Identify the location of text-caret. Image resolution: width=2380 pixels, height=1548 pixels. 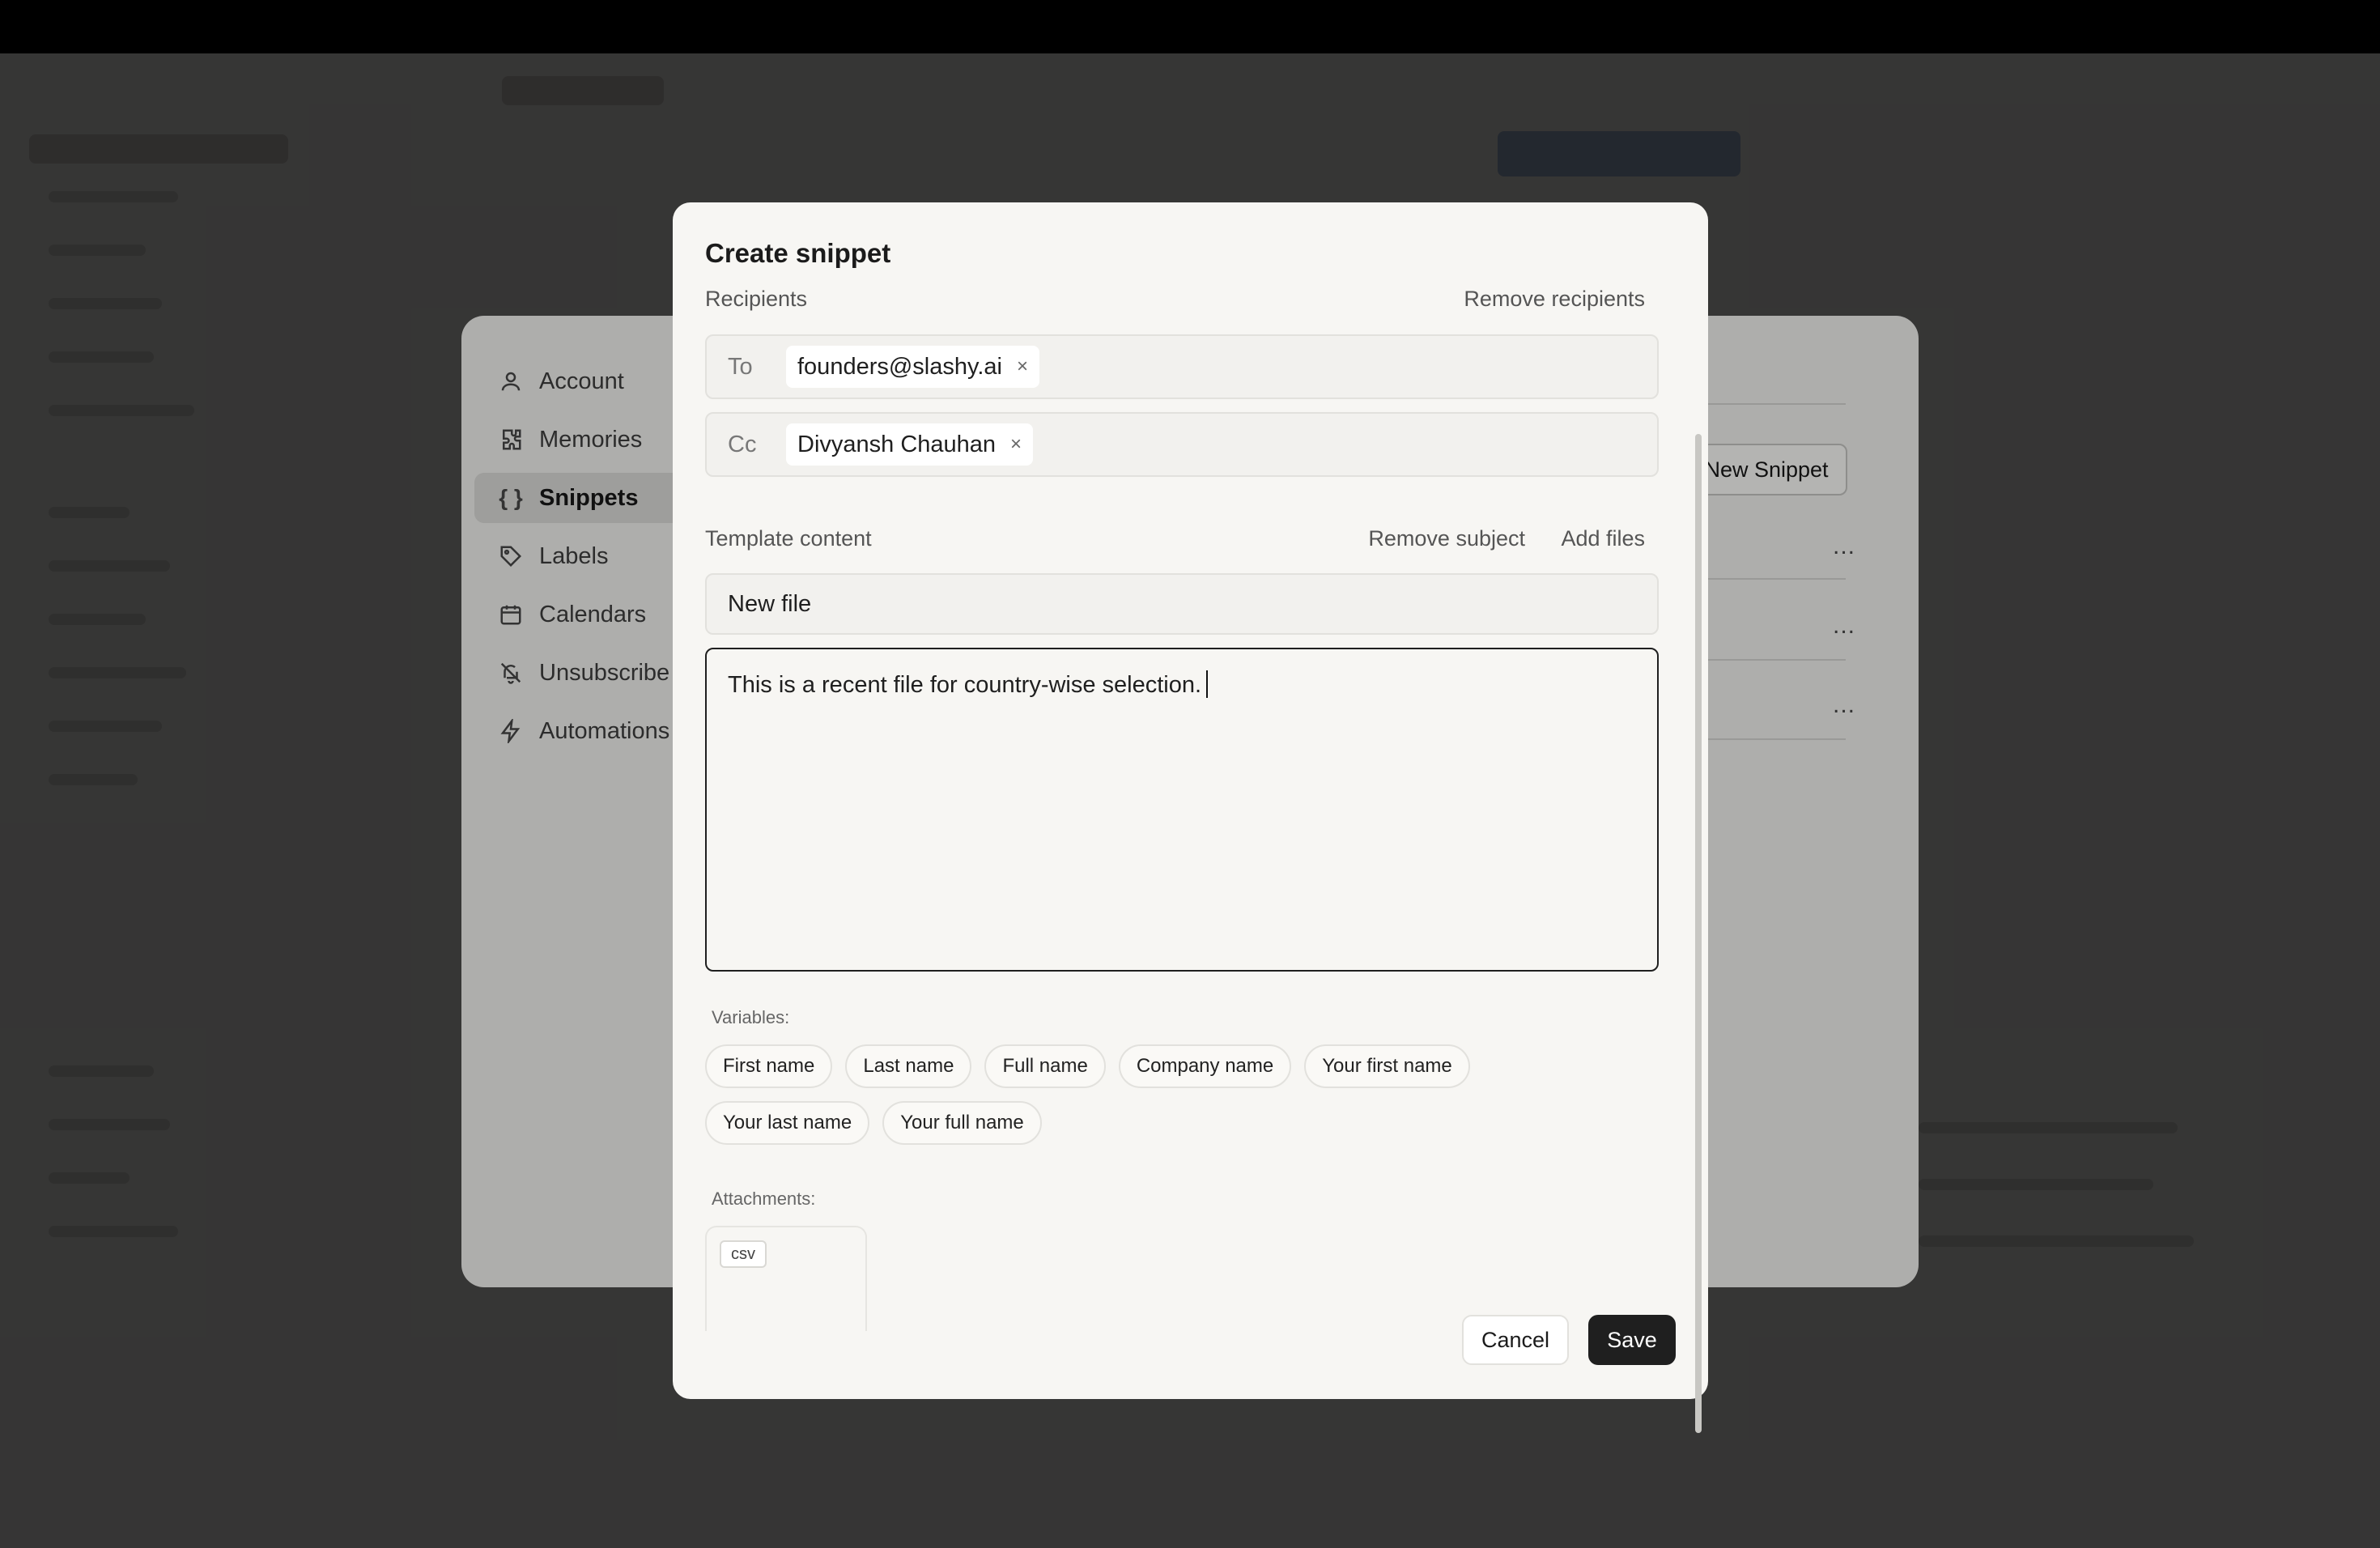
(1207, 684).